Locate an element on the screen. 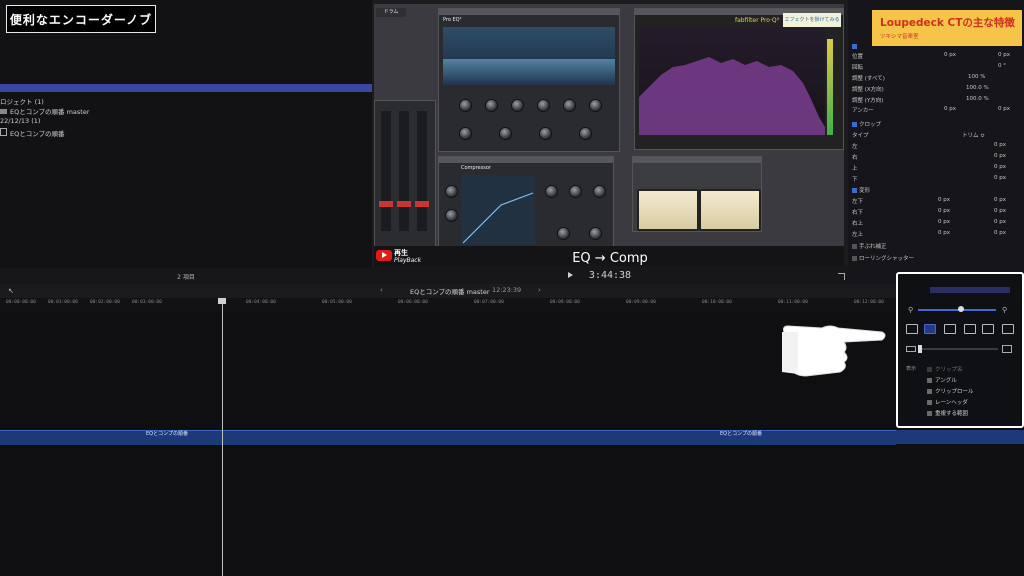  inspector-rolling-shutter: ローリングシャッター is located at coordinates (883, 258).